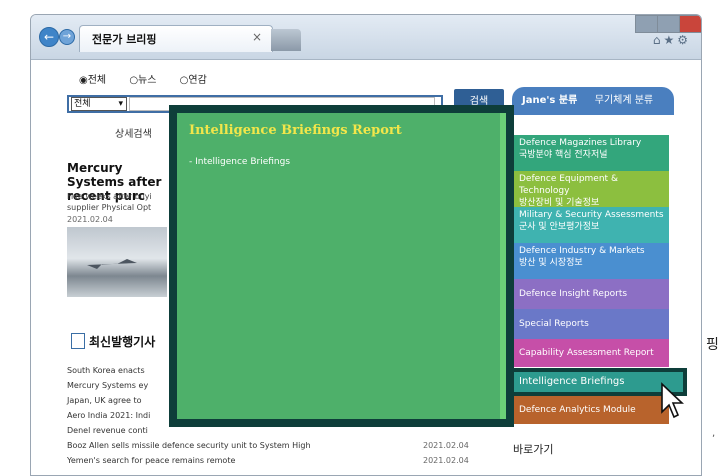 The image size is (719, 476). Describe the element at coordinates (286, 40) in the screenshot. I see `new-tab-button` at that location.